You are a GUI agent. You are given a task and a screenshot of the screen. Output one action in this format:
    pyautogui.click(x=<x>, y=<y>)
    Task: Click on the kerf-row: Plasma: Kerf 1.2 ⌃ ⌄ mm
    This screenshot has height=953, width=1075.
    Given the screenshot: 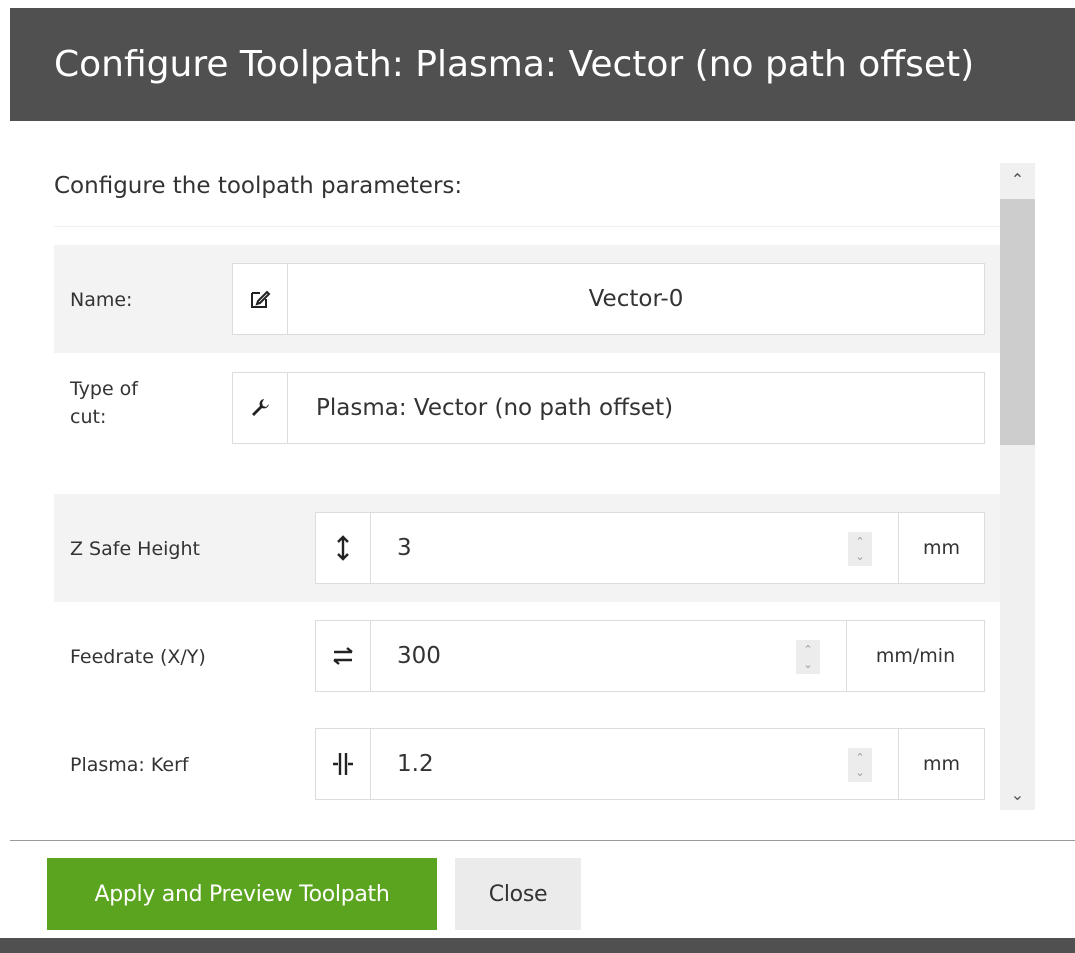 What is the action you would take?
    pyautogui.click(x=527, y=764)
    